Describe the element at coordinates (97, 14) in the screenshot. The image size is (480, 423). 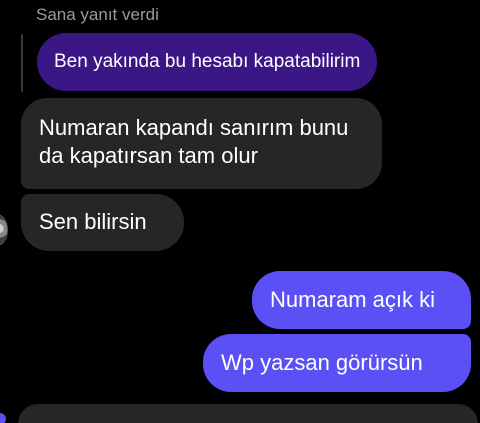
I see `reply-header: Sana yanıt verdi` at that location.